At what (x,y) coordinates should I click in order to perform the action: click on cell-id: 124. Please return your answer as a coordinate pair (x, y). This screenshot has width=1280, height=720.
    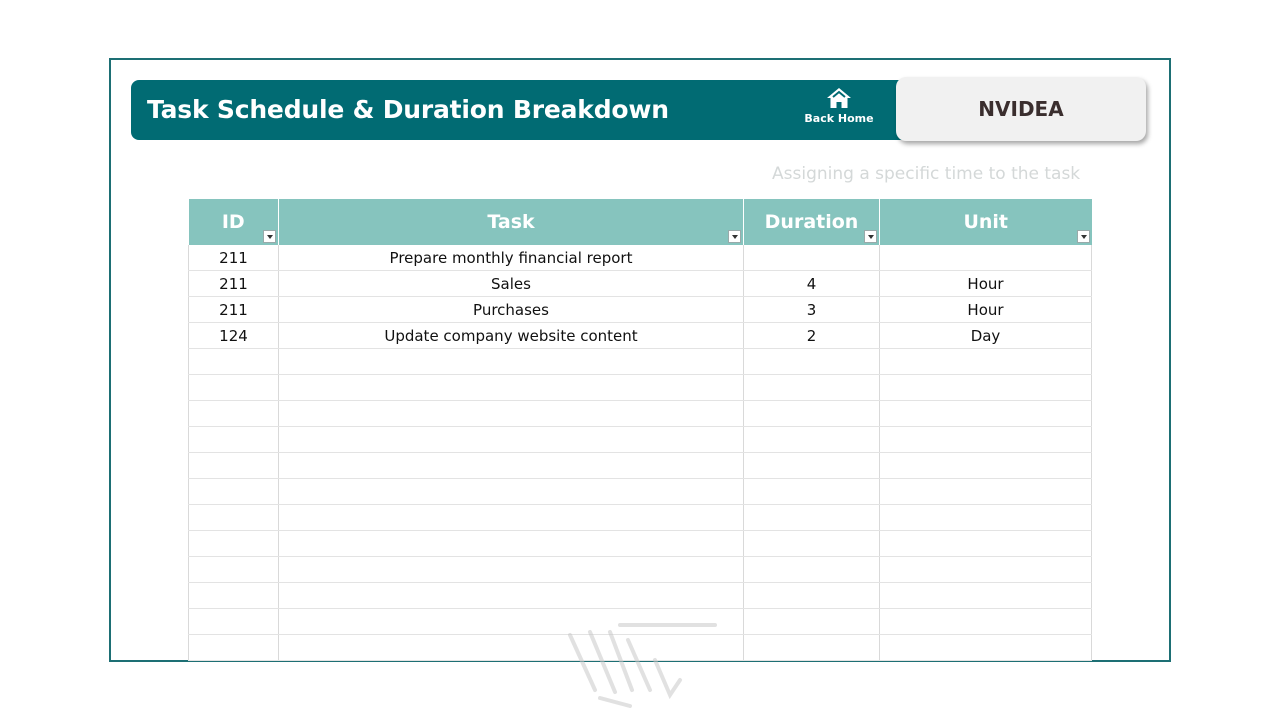
    Looking at the image, I should click on (233, 335).